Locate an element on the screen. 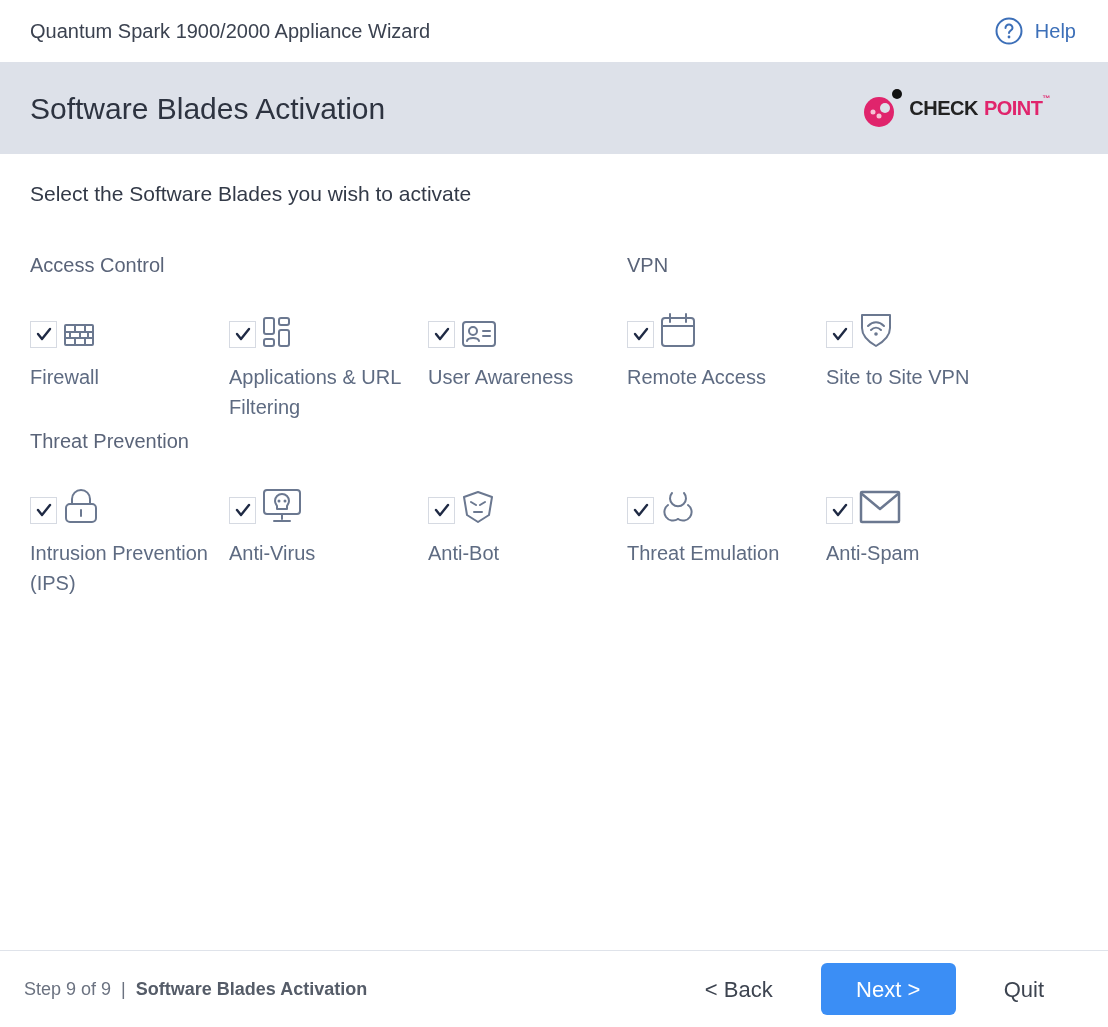 Image resolution: width=1108 pixels, height=1027 pixels. blade-label: Anti-Virus is located at coordinates (273, 553).